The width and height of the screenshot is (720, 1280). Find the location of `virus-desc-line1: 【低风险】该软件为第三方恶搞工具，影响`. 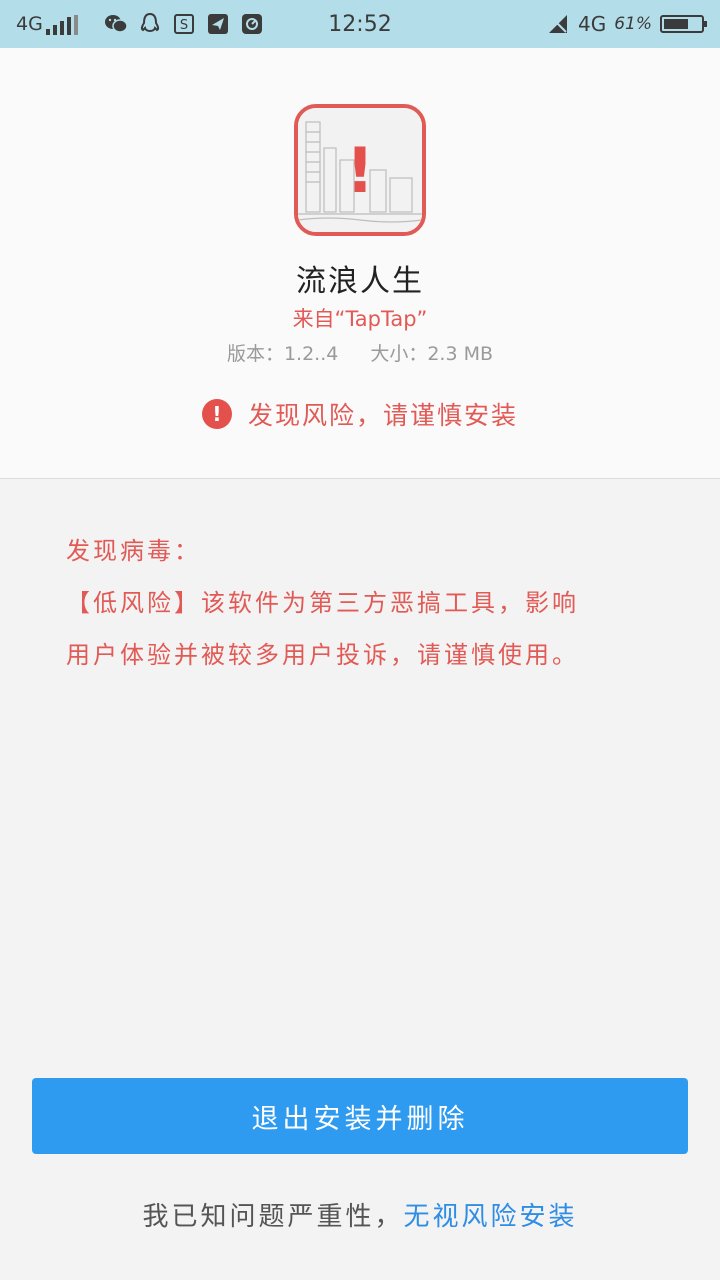

virus-desc-line1: 【低风险】该软件为第三方恶搞工具，影响 is located at coordinates (322, 603).